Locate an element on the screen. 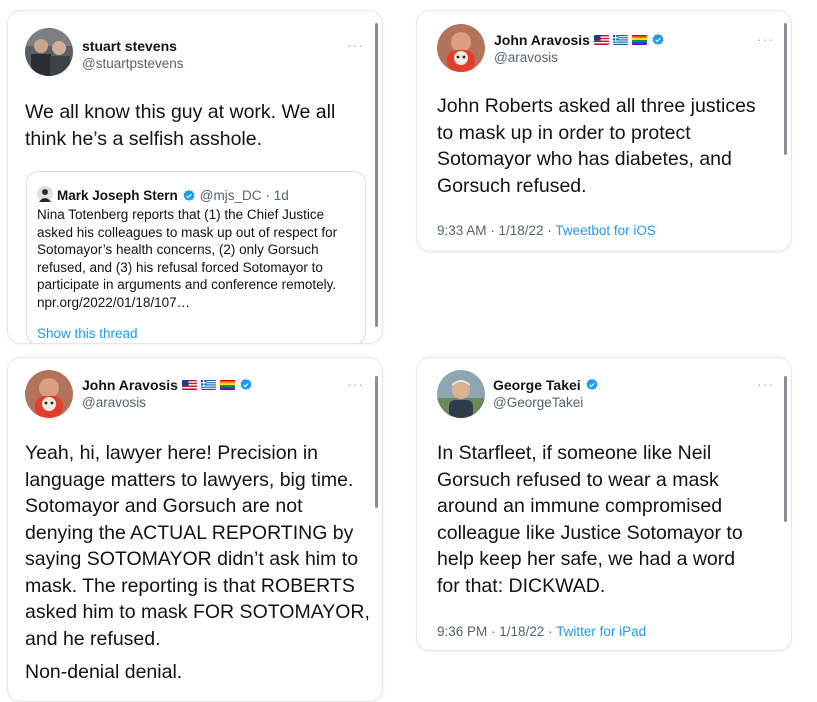 The width and height of the screenshot is (817, 702). tweet-timestamp: 9:36 PM · 1/18/22 · is located at coordinates (496, 631).